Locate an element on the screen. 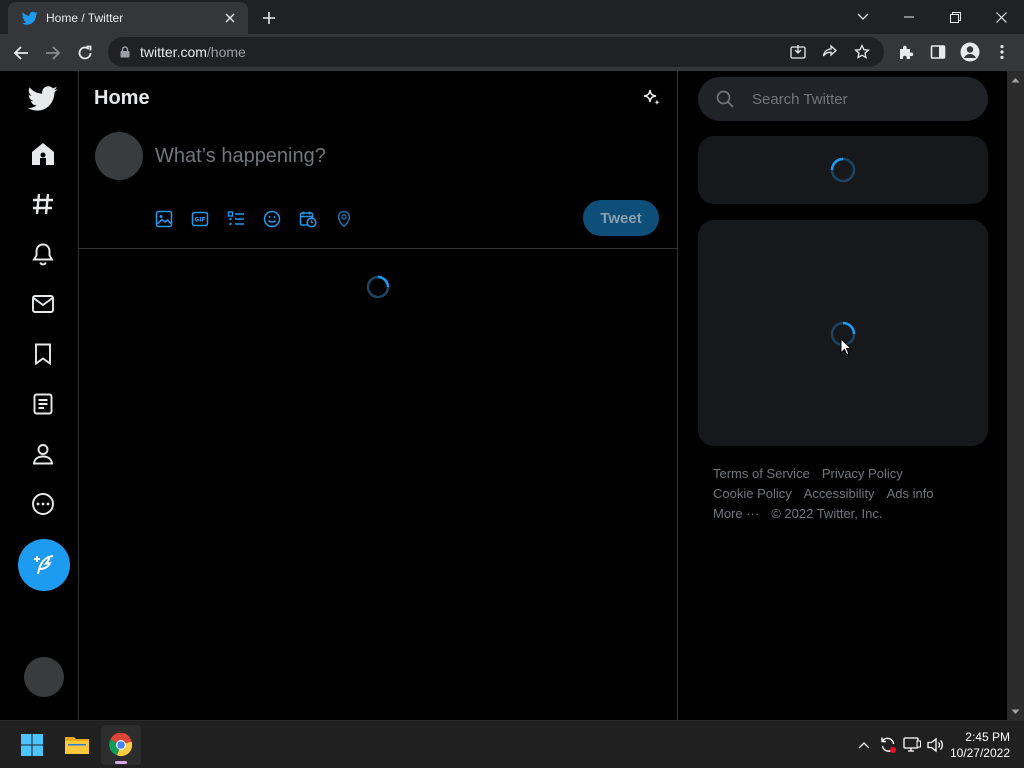 This screenshot has height=768, width=1024. volume-icon is located at coordinates (936, 745).